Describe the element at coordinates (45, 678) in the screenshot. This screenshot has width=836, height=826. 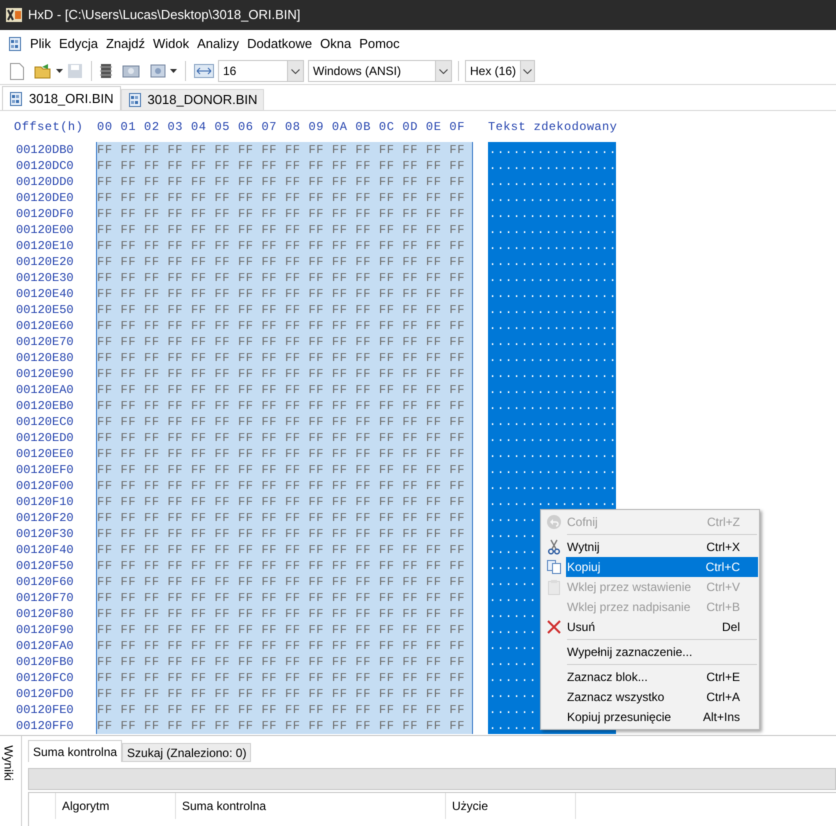
I see `offset-label: 00120FC0` at that location.